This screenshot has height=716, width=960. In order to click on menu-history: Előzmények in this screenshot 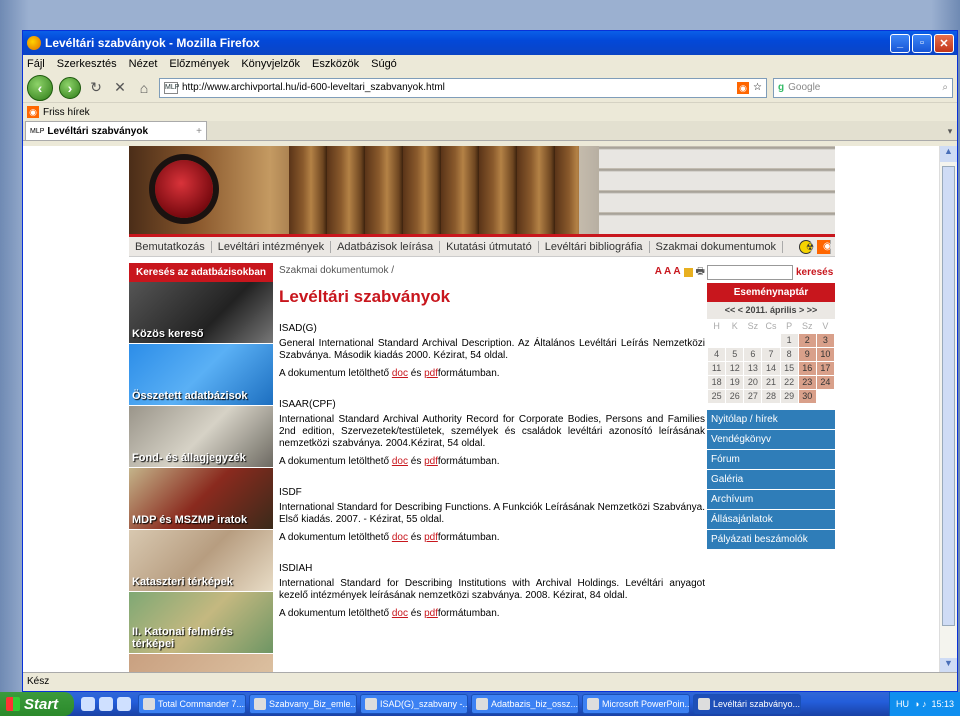, I will do `click(199, 64)`.